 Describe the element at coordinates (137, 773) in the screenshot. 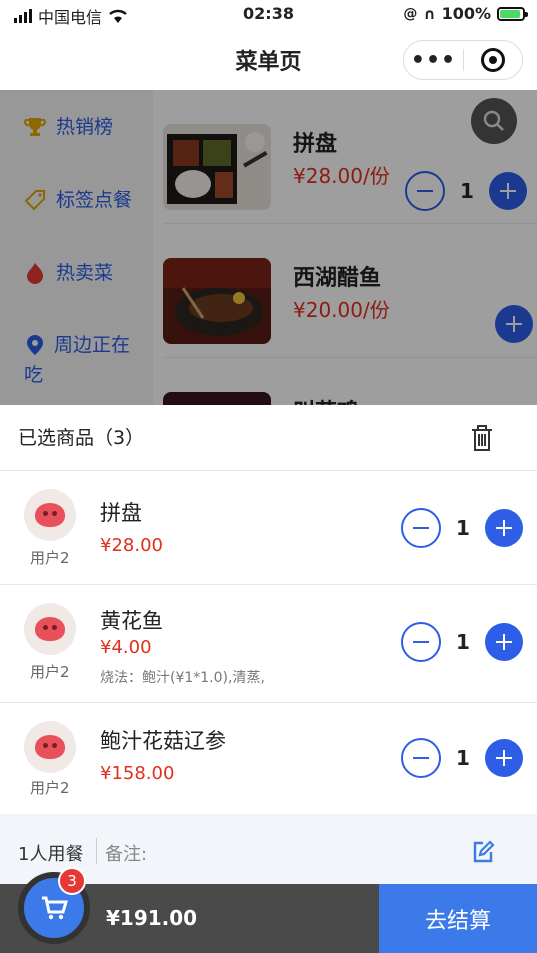

I see `item-price: ¥158.00` at that location.